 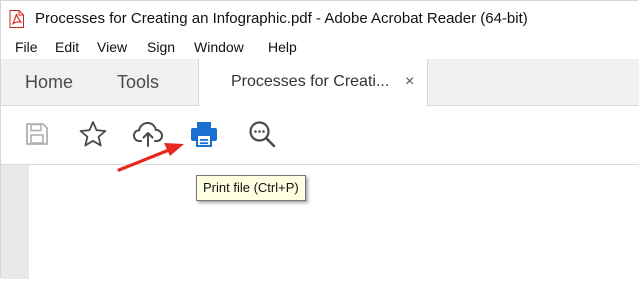 I want to click on print-tooltip: Print file (Ctrl+P), so click(x=251, y=188).